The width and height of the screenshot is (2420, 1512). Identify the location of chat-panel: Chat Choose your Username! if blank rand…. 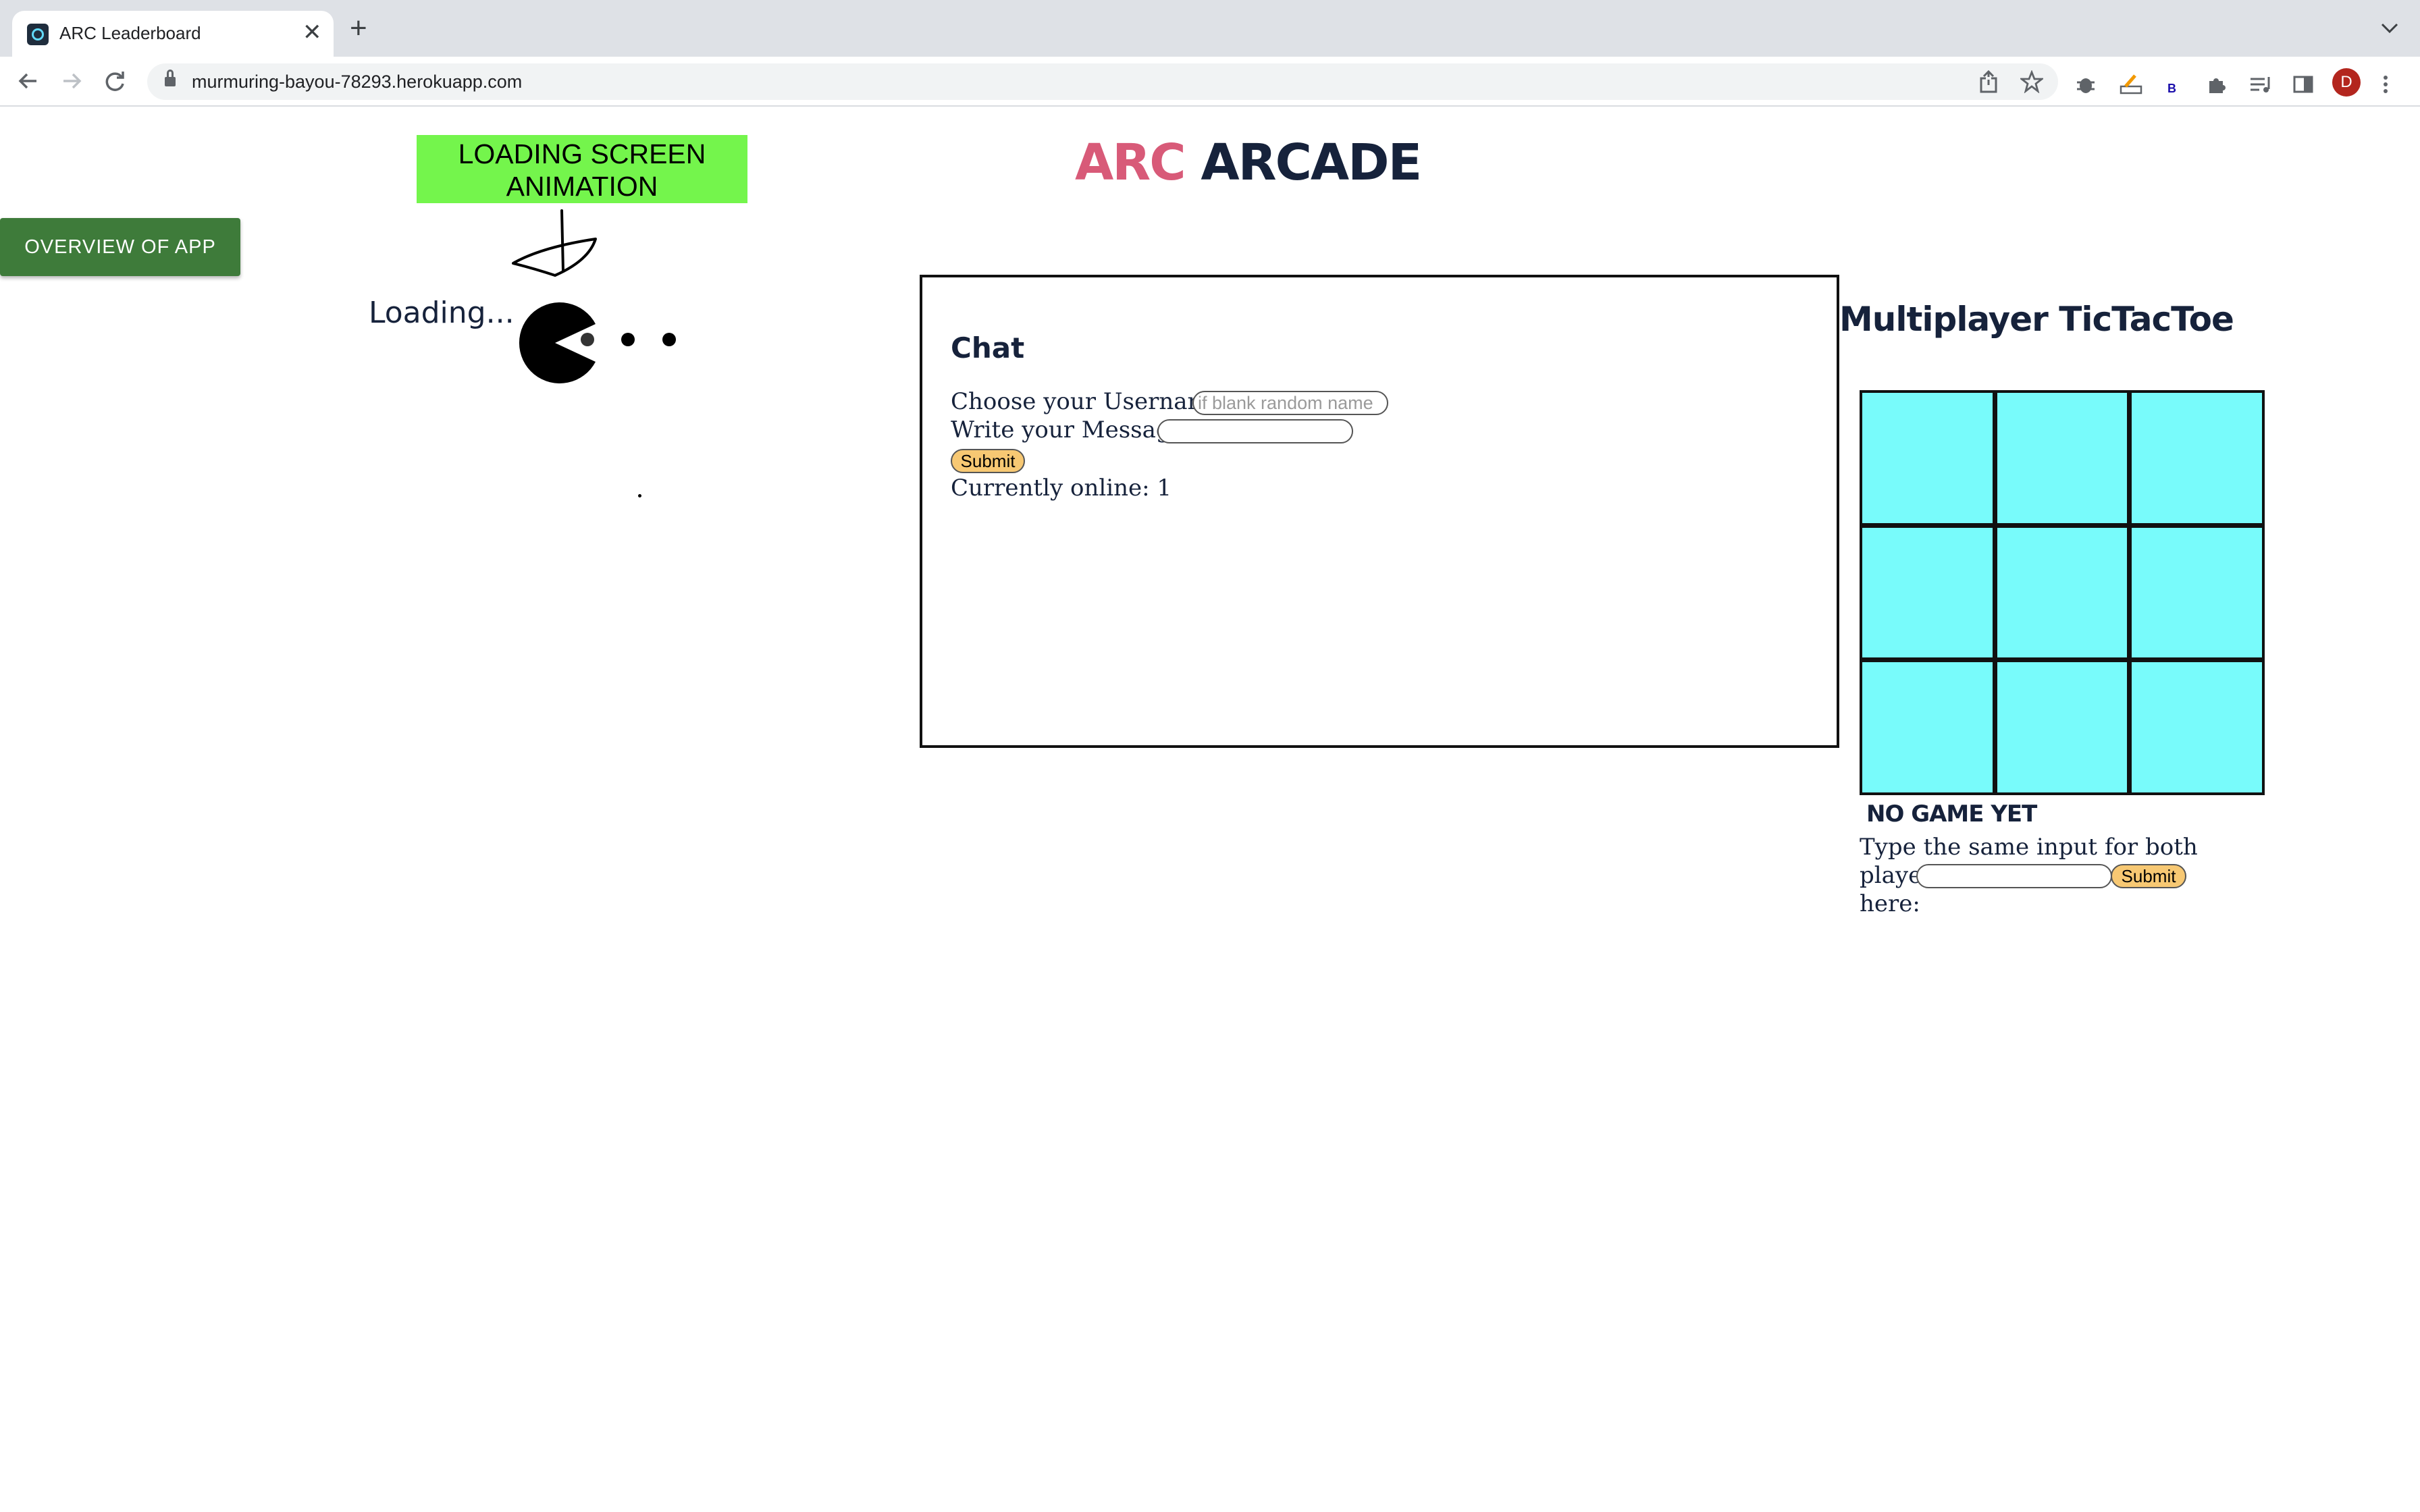
(1379, 511).